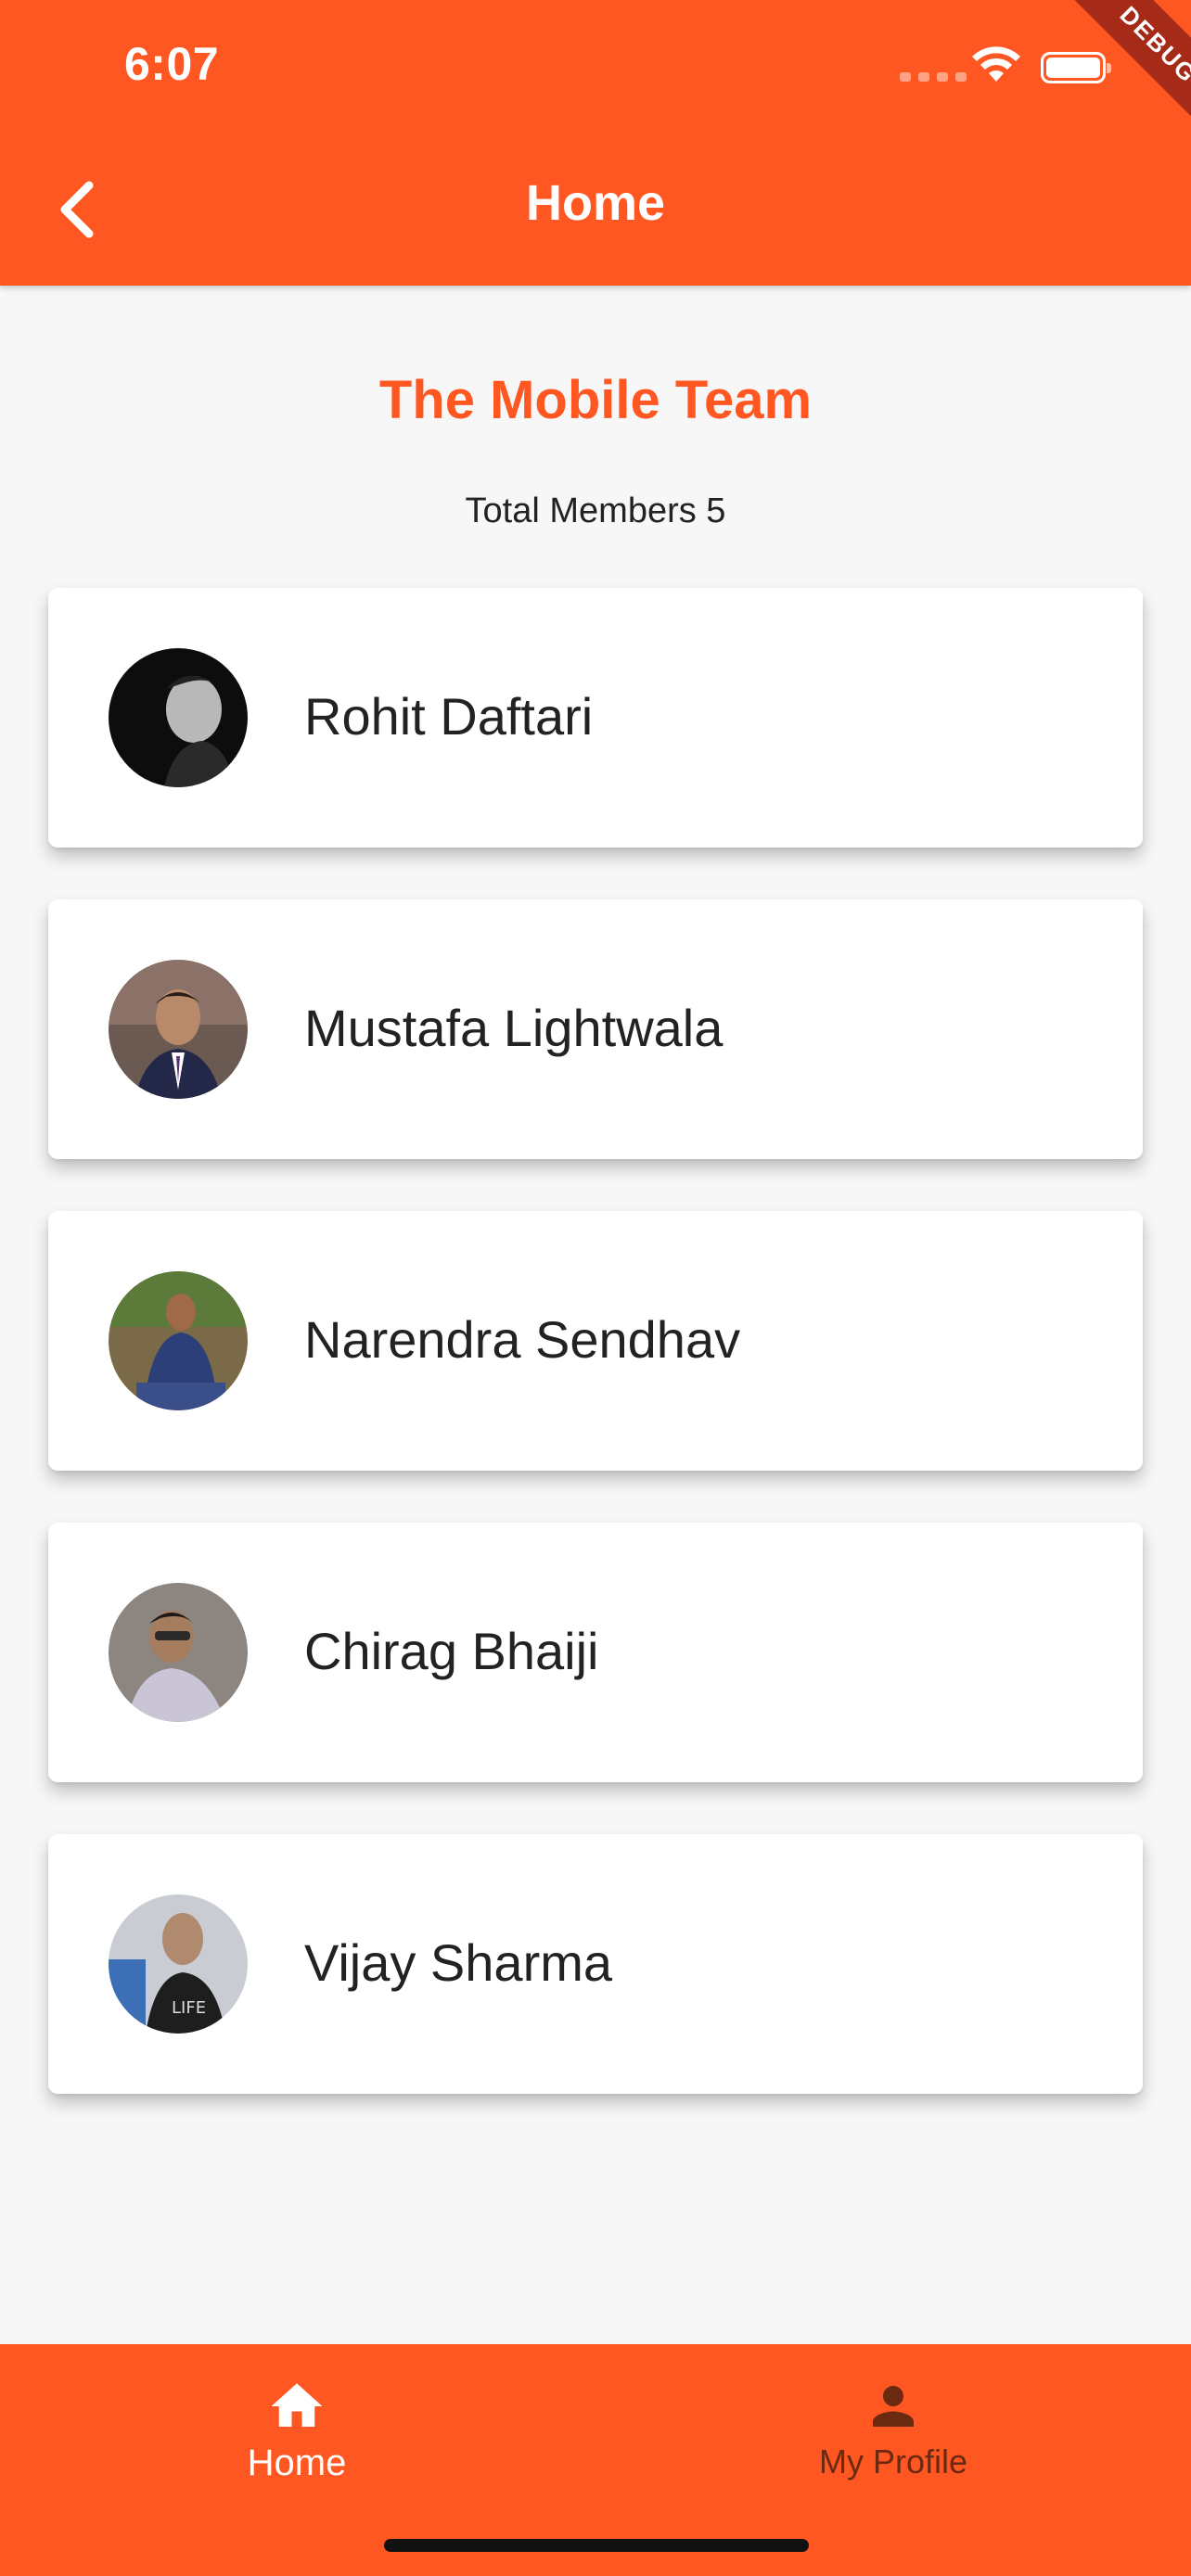  I want to click on avatar: LIFE, so click(178, 1964).